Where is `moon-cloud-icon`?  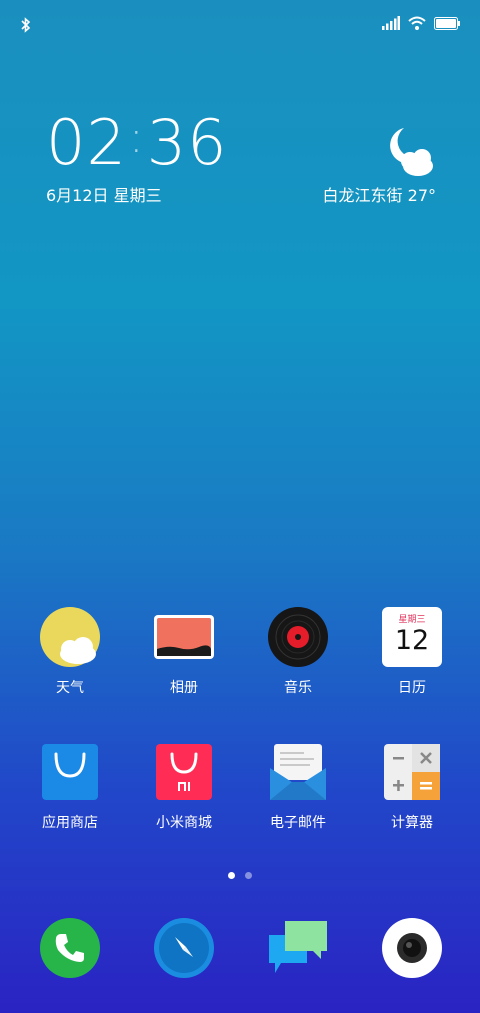 moon-cloud-icon is located at coordinates (408, 150).